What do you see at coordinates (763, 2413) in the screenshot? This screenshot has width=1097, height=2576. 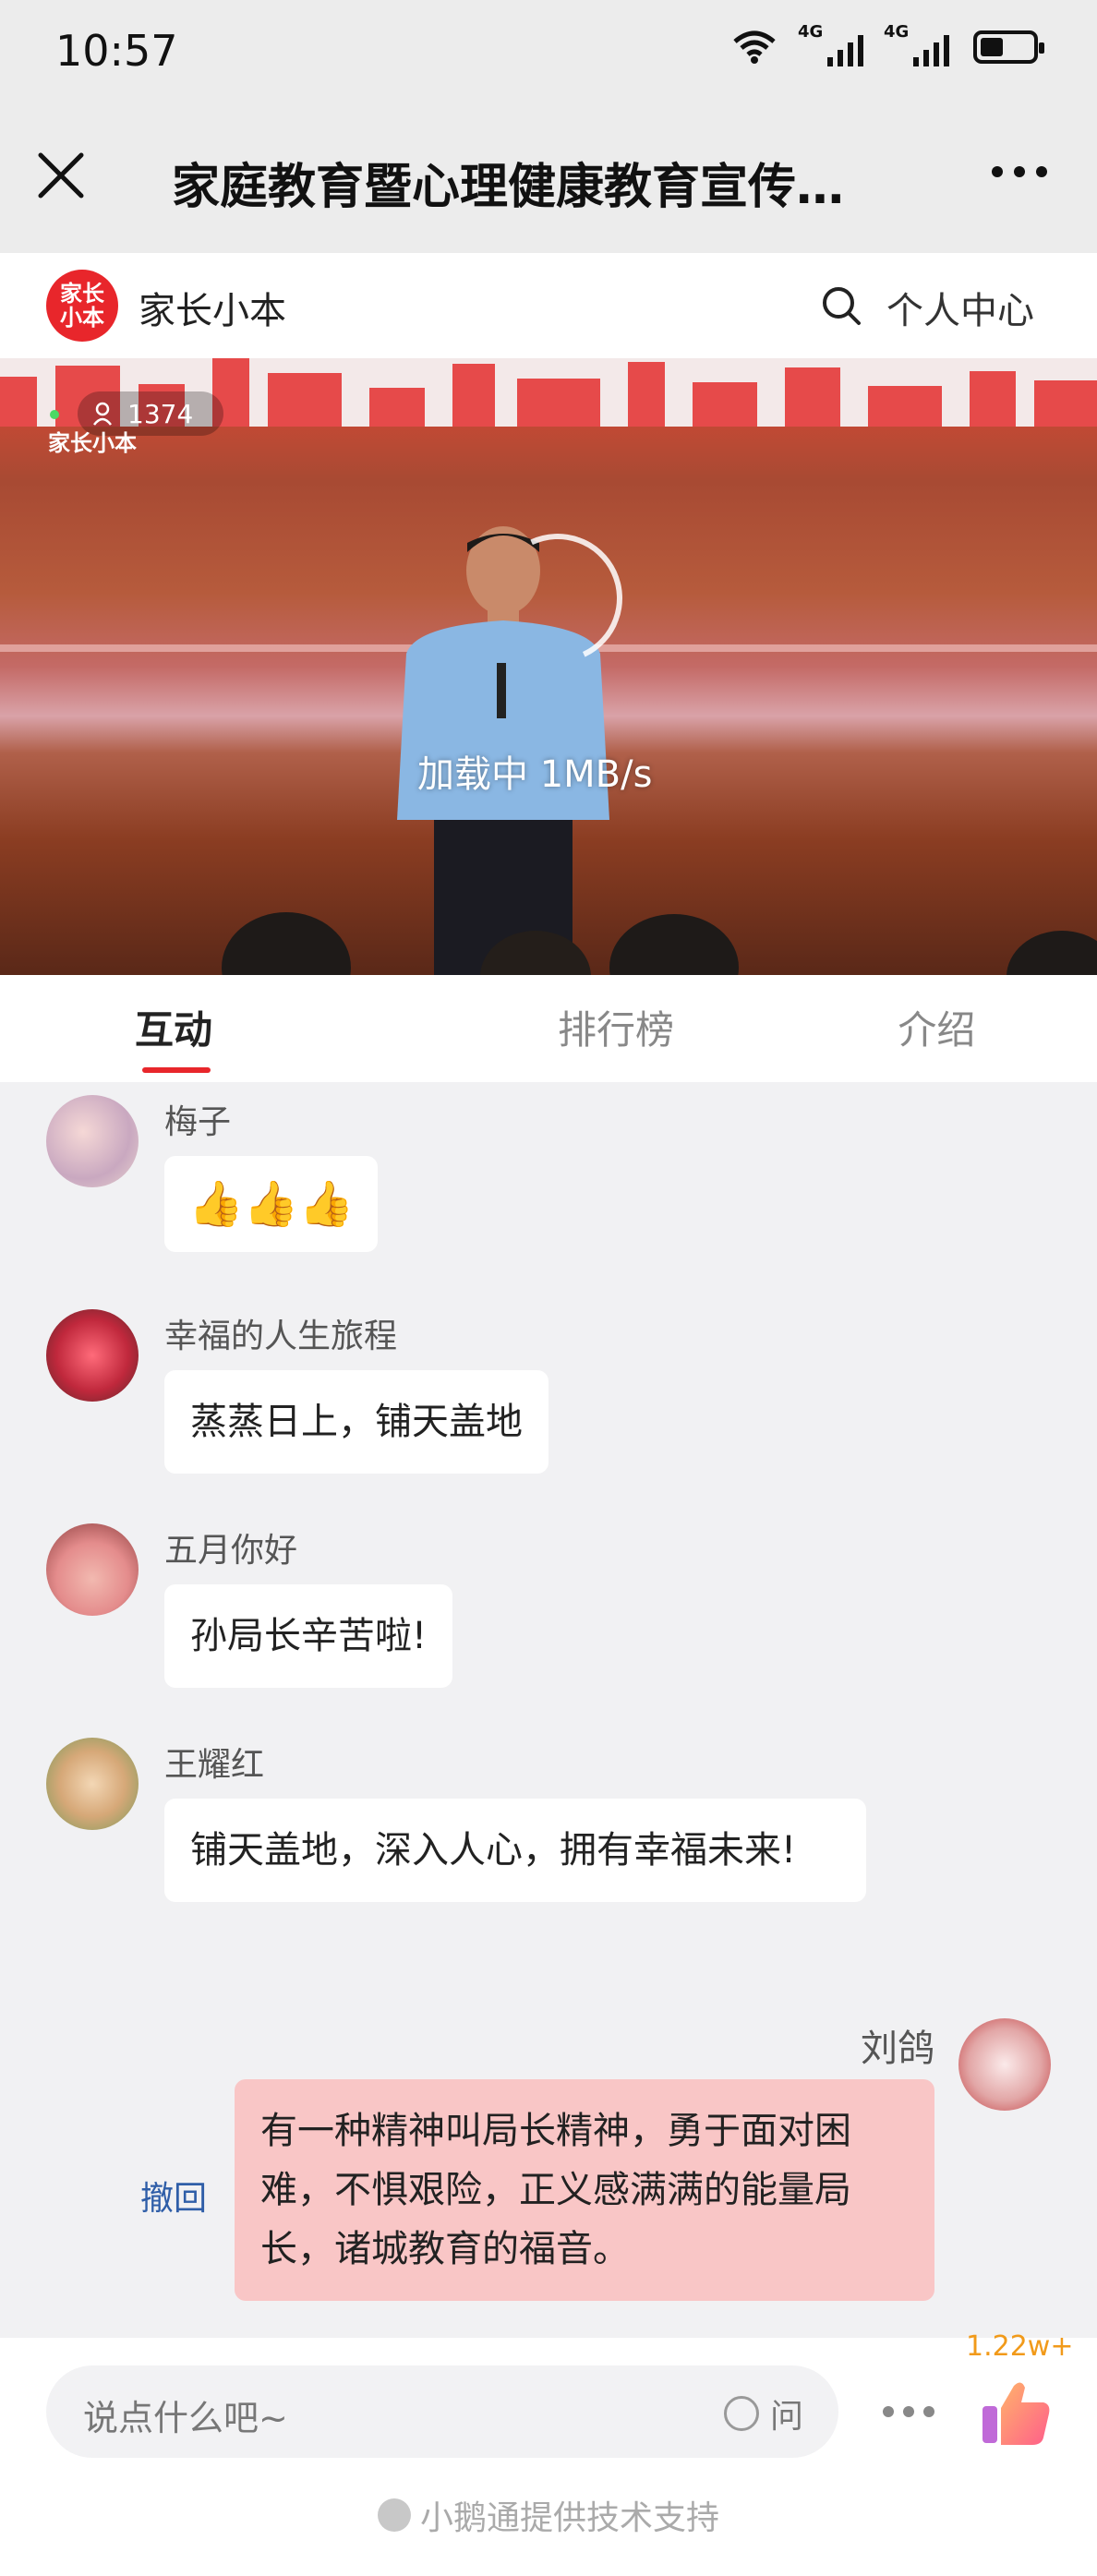 I see `ask-question-toggle: 问` at bounding box center [763, 2413].